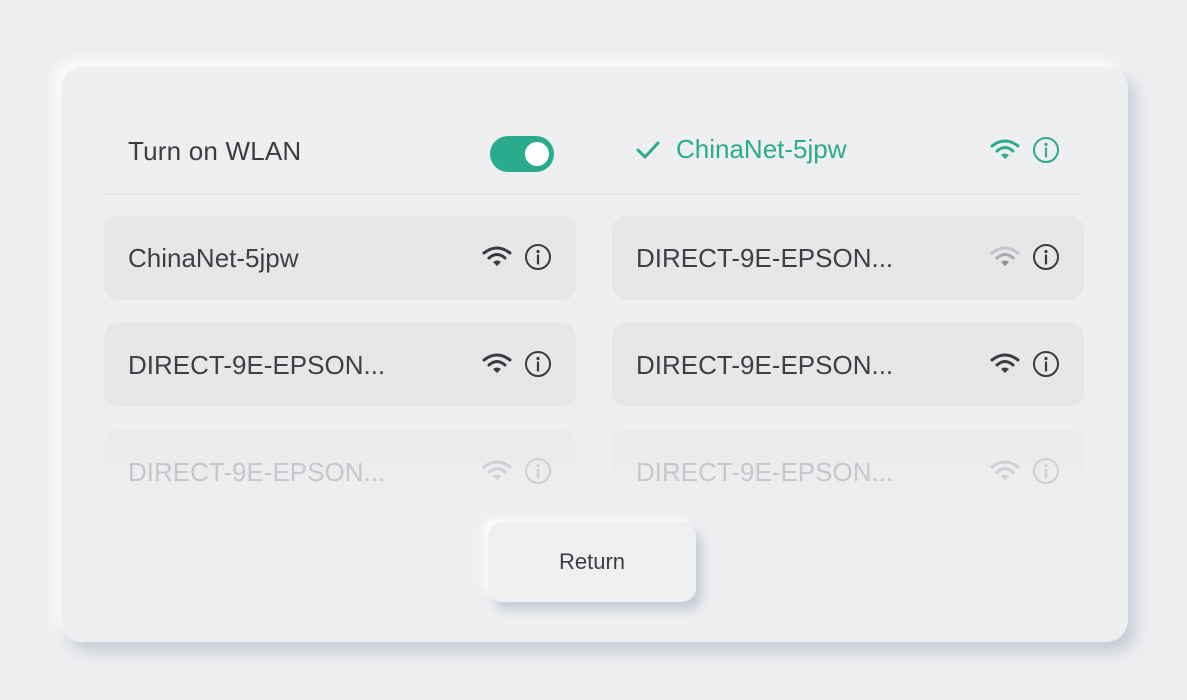 This screenshot has height=700, width=1187. I want to click on toggle-knob, so click(537, 154).